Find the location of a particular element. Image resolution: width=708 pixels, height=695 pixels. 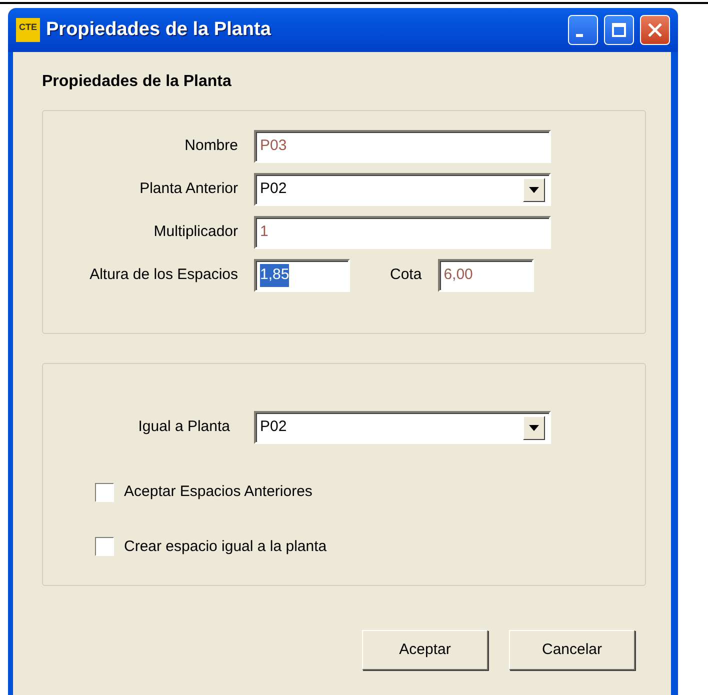

dialog-heading: Propiedades de la Planta is located at coordinates (137, 82).